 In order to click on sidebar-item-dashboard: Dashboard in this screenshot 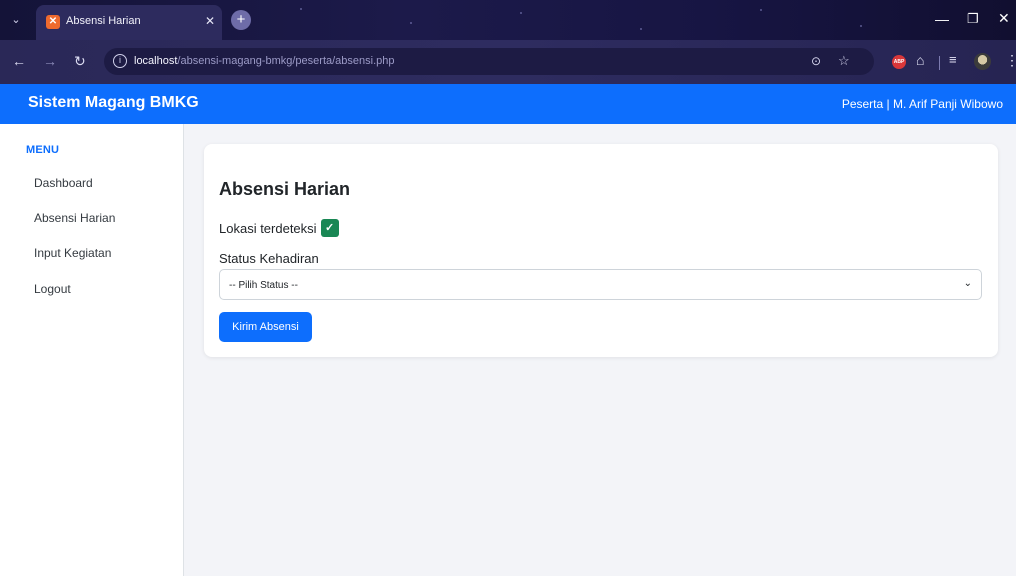, I will do `click(63, 183)`.